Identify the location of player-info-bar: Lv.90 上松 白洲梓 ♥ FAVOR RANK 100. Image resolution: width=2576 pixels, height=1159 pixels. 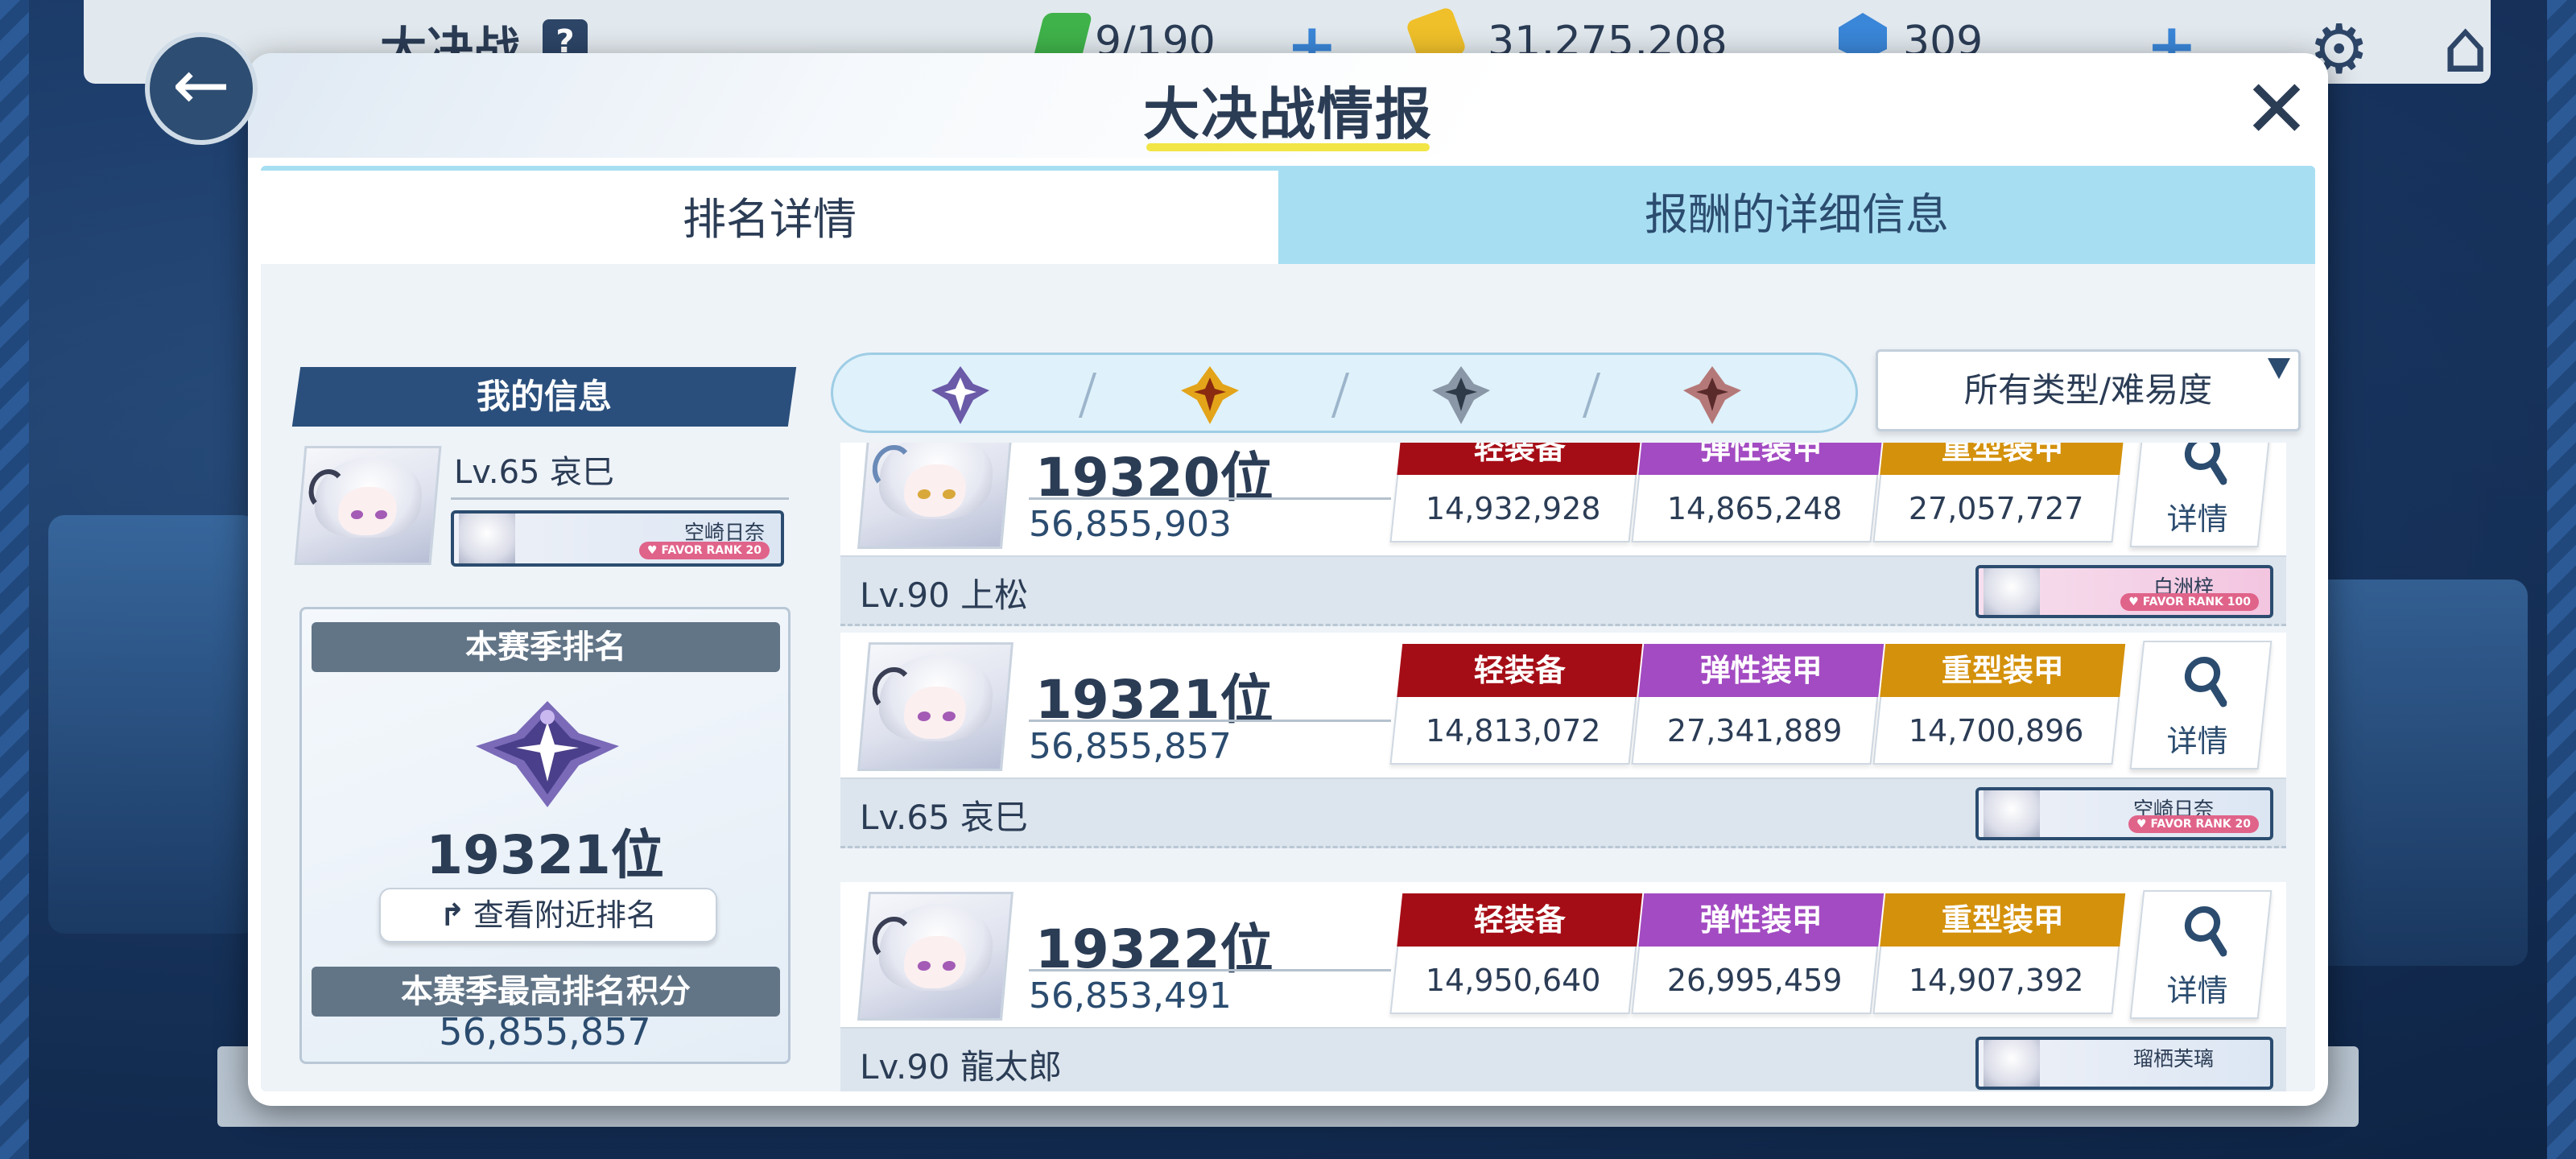
(1563, 591).